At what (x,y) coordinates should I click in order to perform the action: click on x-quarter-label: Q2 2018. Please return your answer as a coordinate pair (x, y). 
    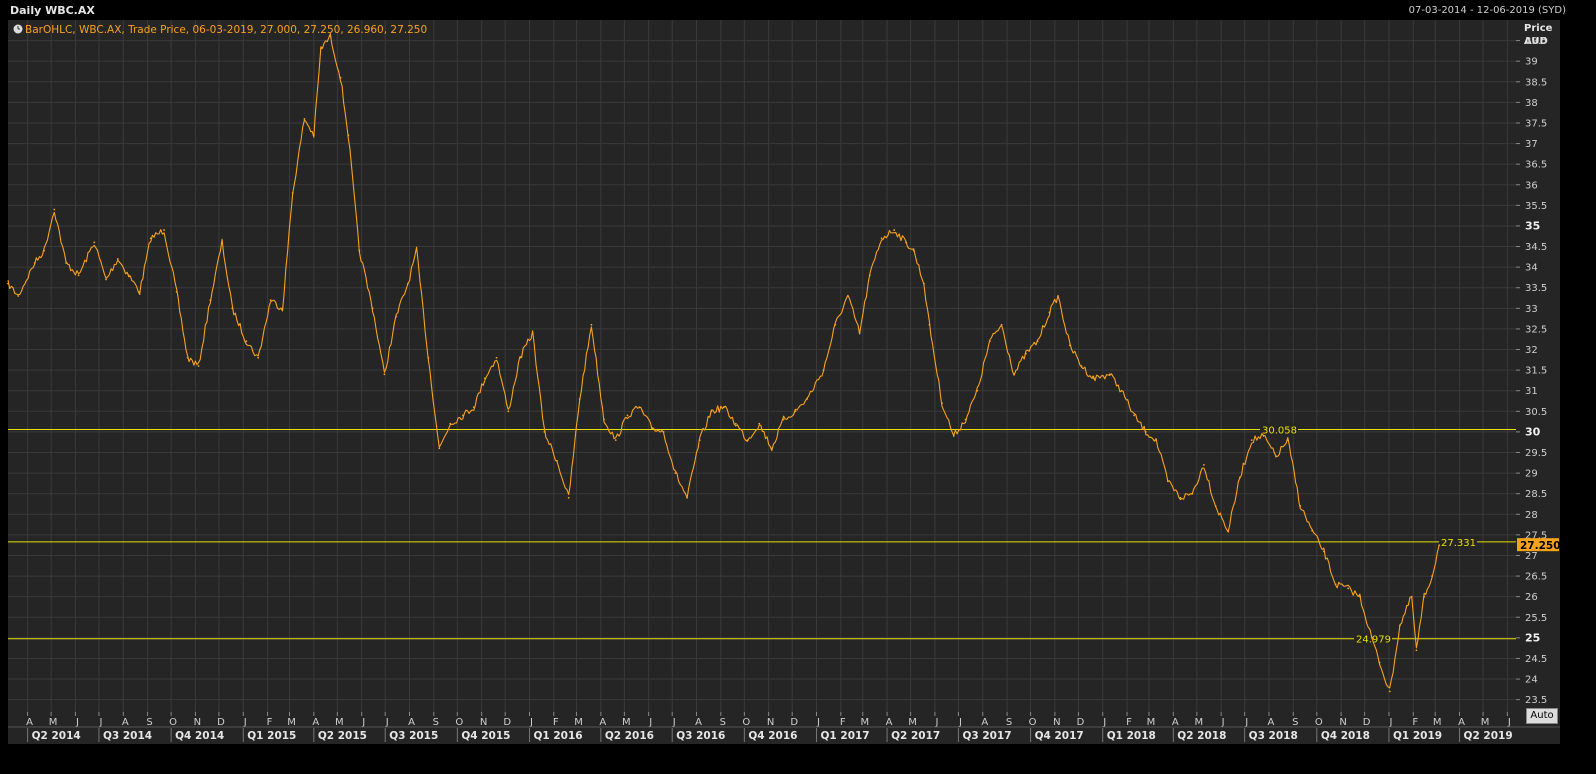
    Looking at the image, I should click on (1201, 736).